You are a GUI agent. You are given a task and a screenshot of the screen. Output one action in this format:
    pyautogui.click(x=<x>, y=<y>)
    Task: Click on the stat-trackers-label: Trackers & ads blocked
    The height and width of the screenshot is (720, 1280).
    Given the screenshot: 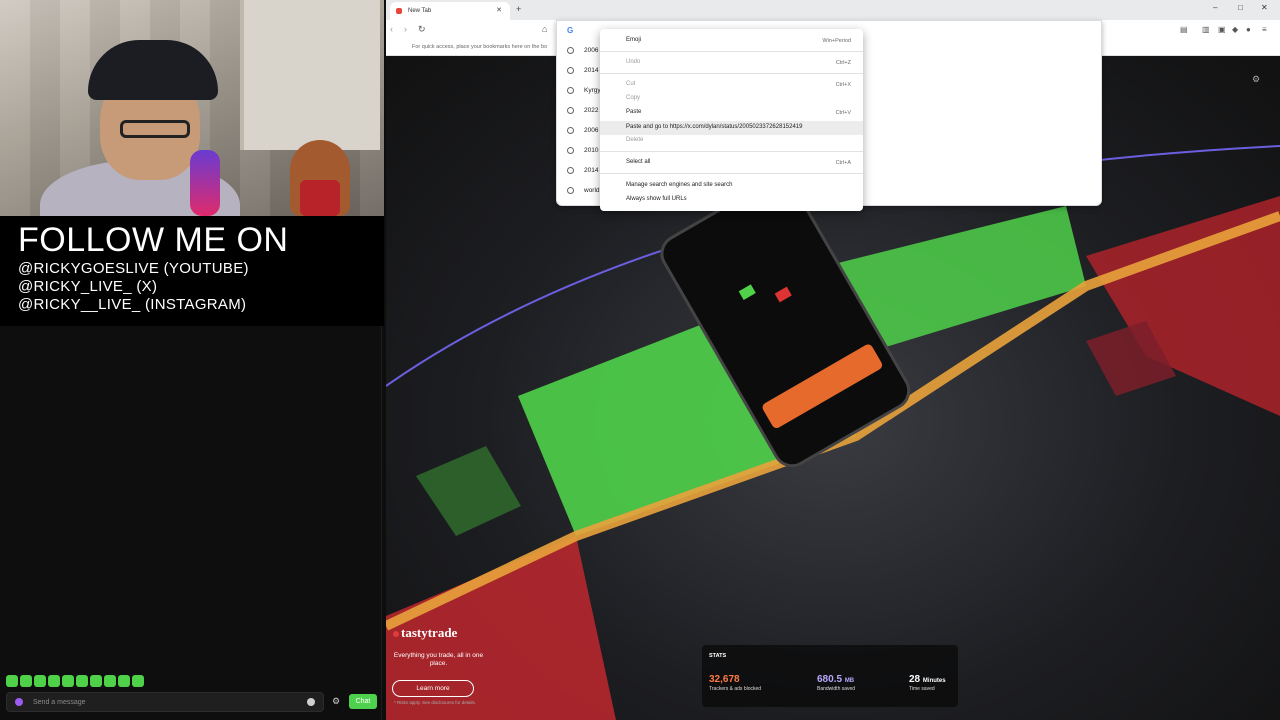 What is the action you would take?
    pyautogui.click(x=735, y=689)
    